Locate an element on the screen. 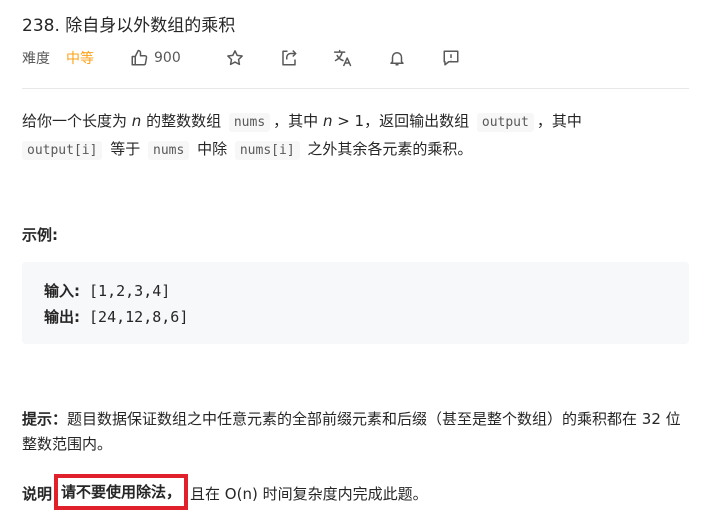  desc-text: 中除 is located at coordinates (212, 149).